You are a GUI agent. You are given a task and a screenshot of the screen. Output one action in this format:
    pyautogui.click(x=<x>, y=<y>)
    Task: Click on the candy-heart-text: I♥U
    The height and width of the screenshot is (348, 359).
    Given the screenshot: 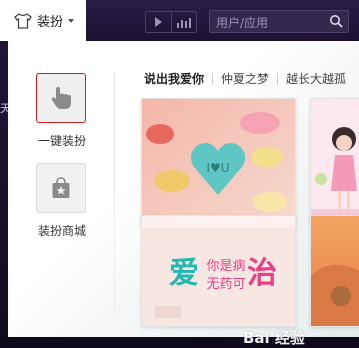 What is the action you would take?
    pyautogui.click(x=217, y=168)
    